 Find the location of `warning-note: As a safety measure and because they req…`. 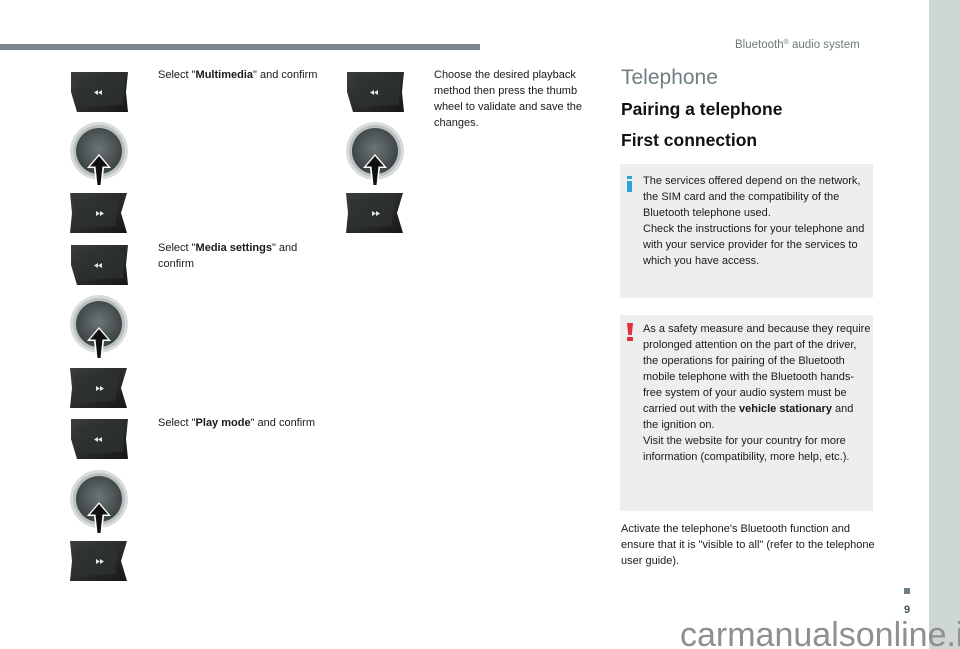

warning-note: As a safety measure and because they req… is located at coordinates (746, 413).